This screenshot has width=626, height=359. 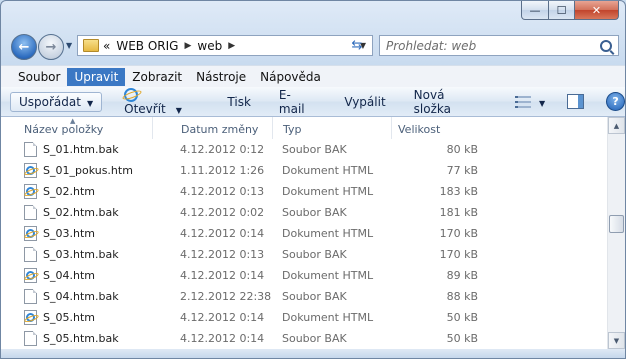 I want to click on window-controls: — ☐ ✕, so click(x=570, y=10).